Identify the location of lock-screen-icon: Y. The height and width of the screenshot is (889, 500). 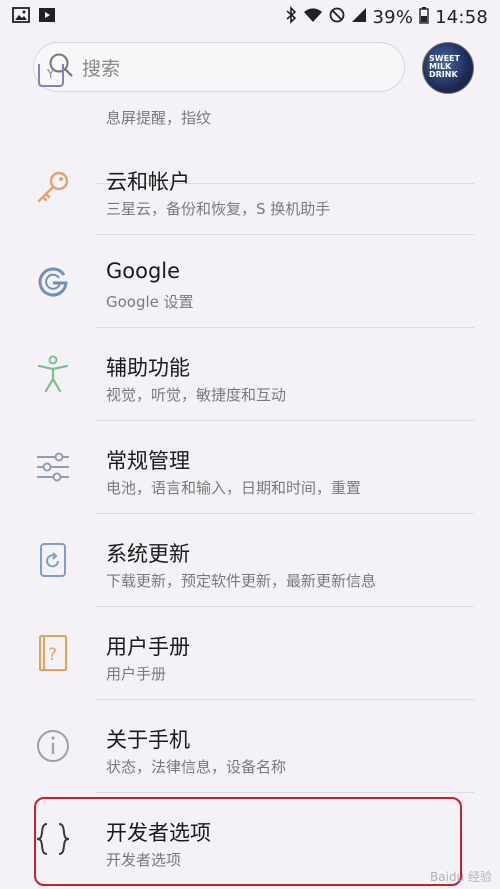
(53, 80).